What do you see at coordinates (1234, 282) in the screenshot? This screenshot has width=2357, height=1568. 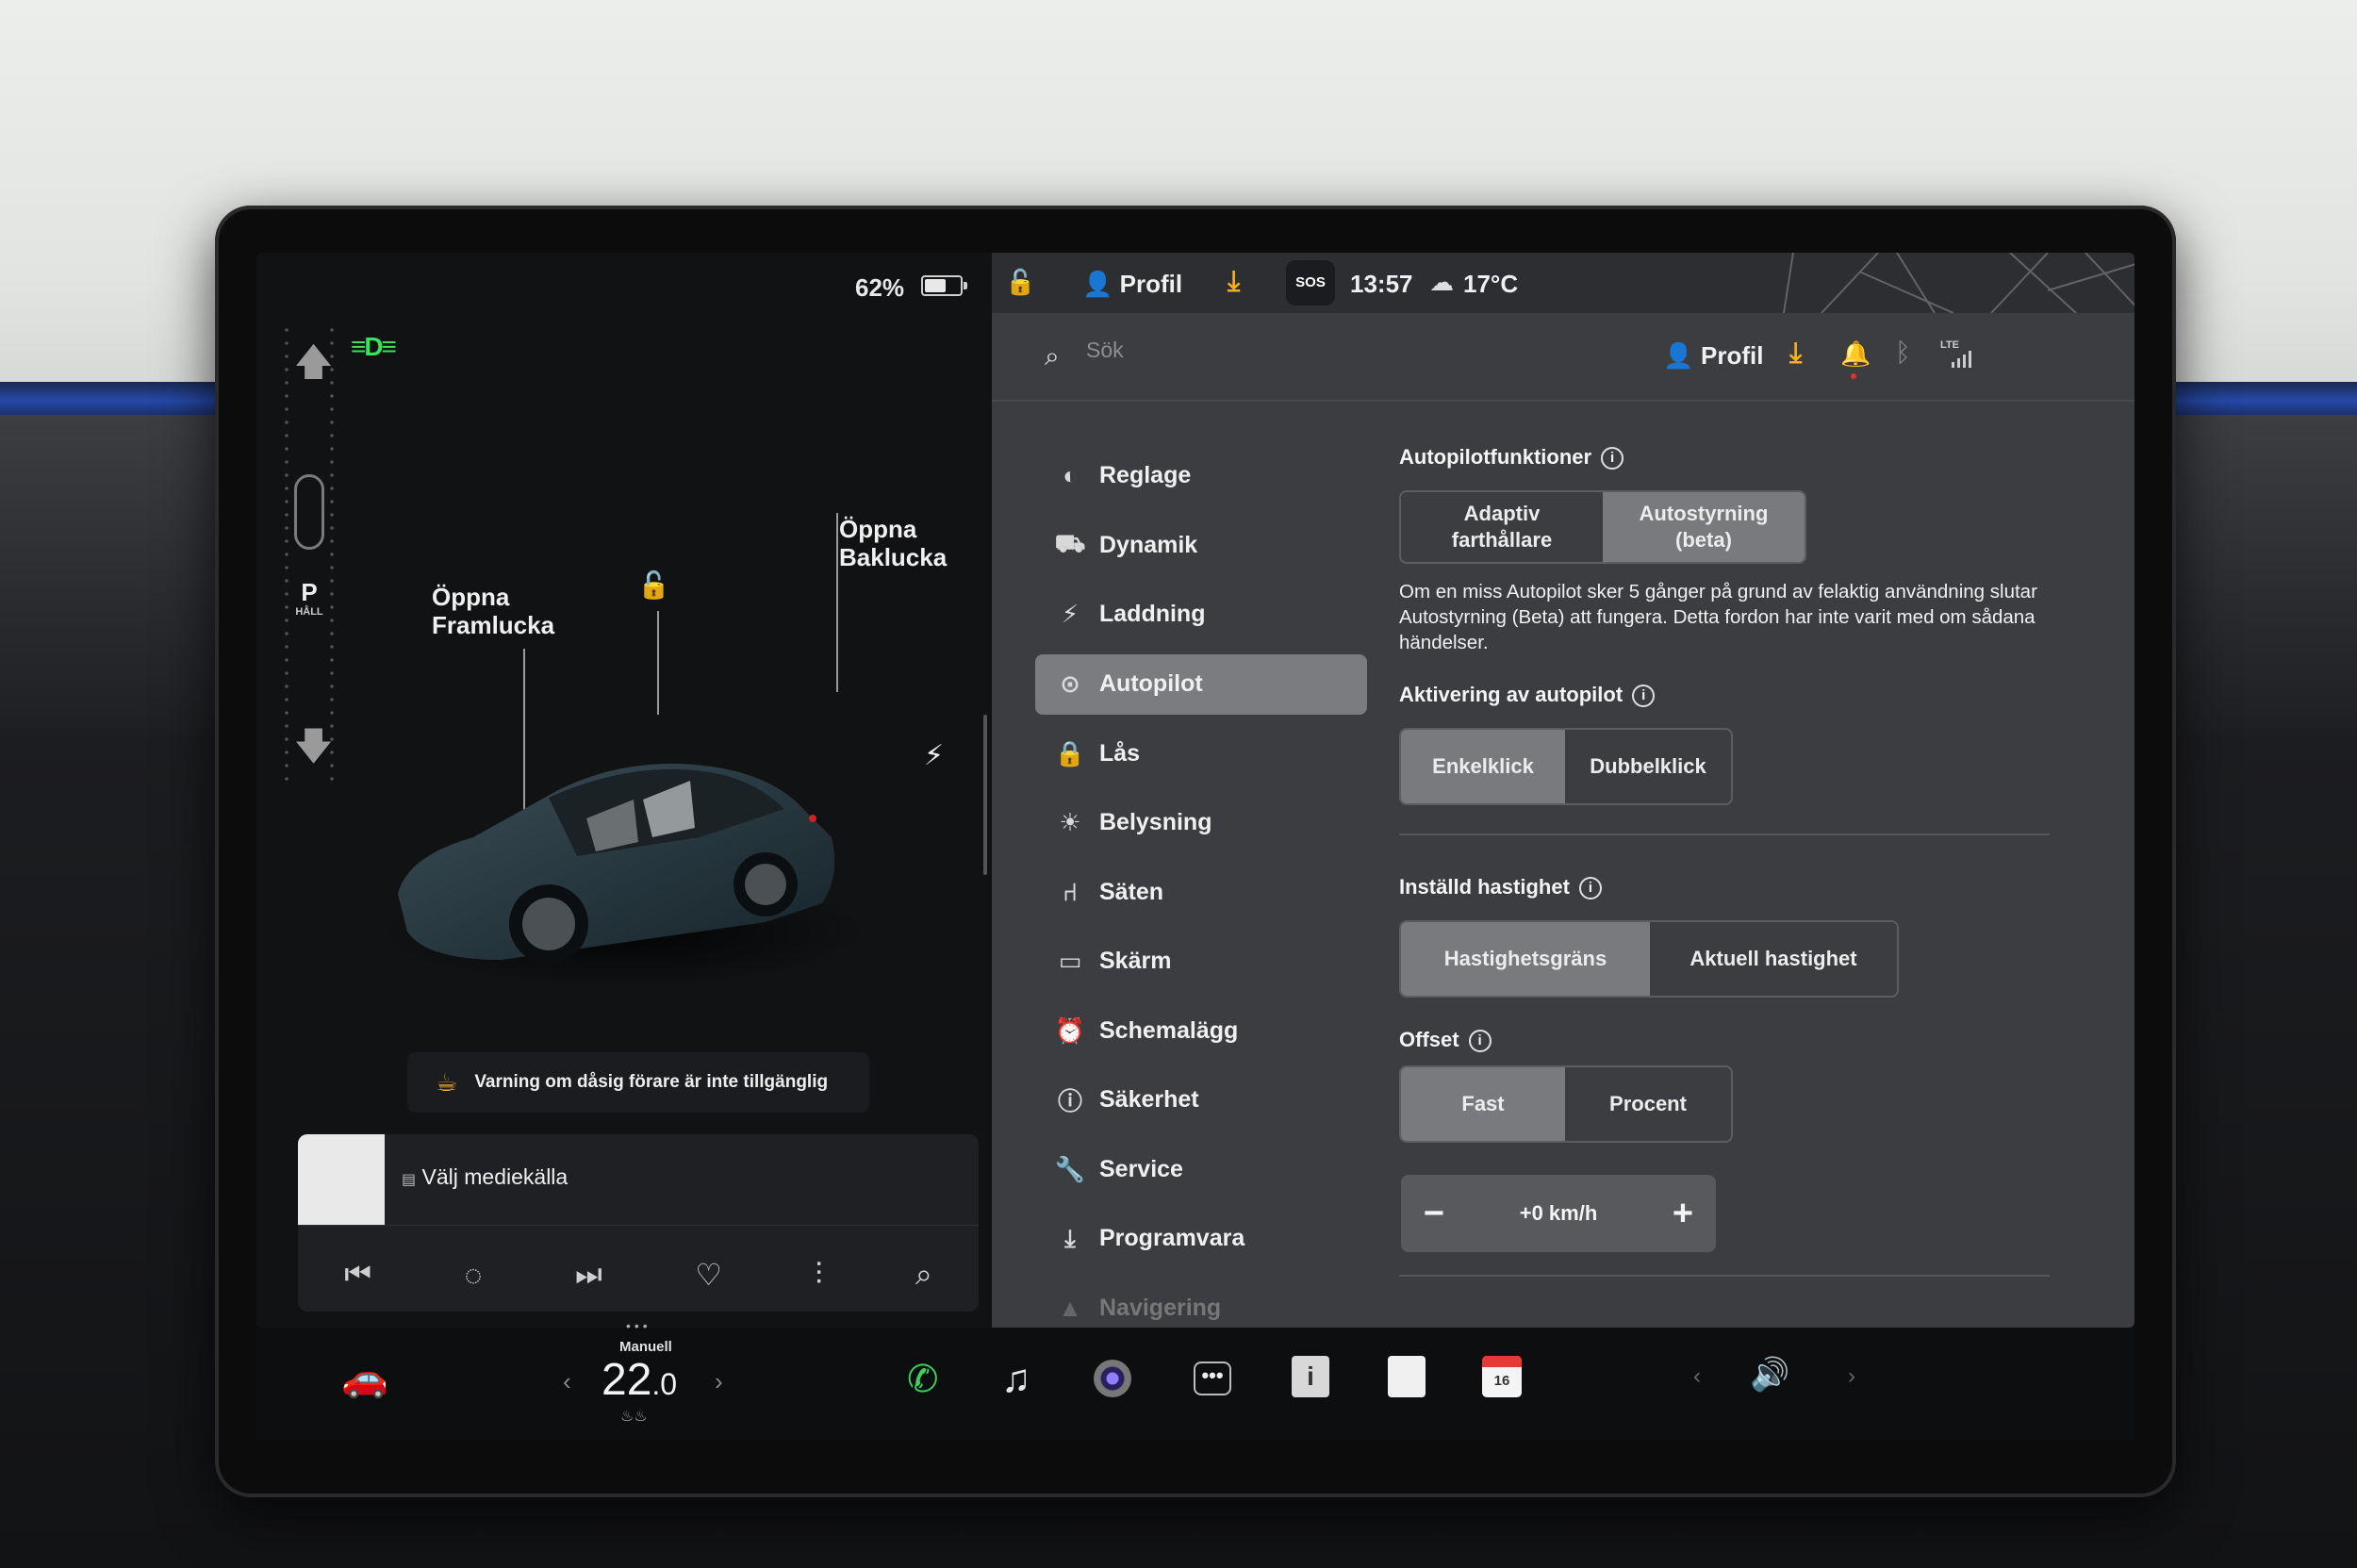 I see `download-icon: ⤓` at bounding box center [1234, 282].